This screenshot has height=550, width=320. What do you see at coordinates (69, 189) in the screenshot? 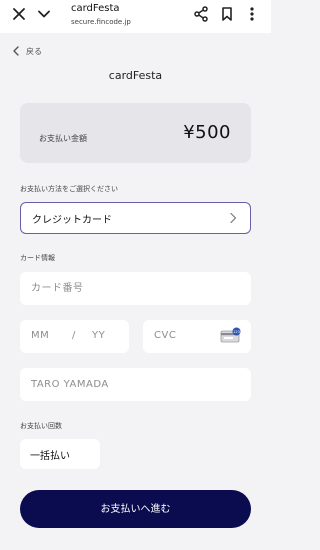
I see `payment-method-label: お支払い方法をご選択ください` at bounding box center [69, 189].